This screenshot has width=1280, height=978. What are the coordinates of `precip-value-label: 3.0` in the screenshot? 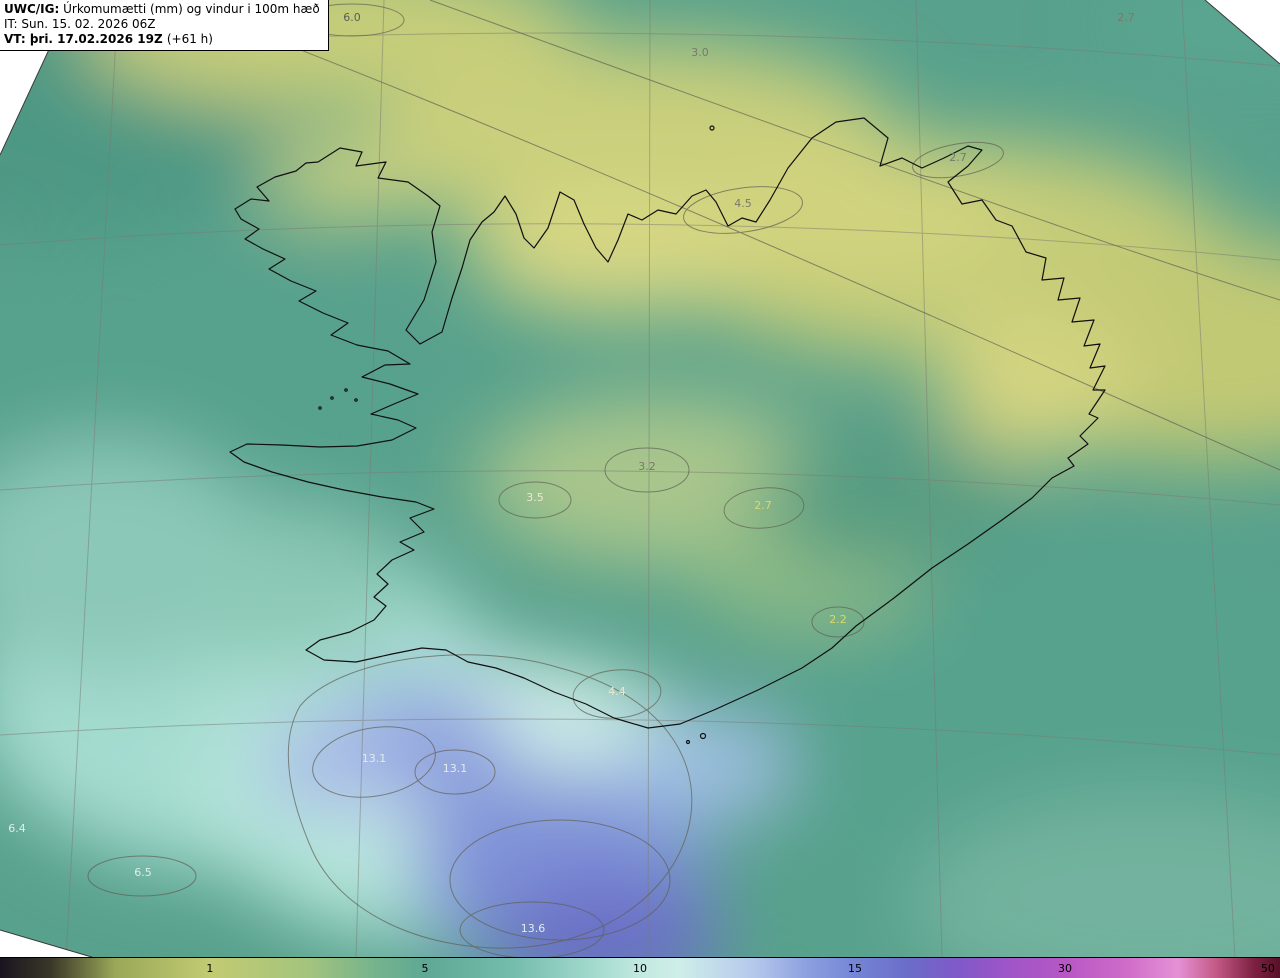 It's located at (700, 52).